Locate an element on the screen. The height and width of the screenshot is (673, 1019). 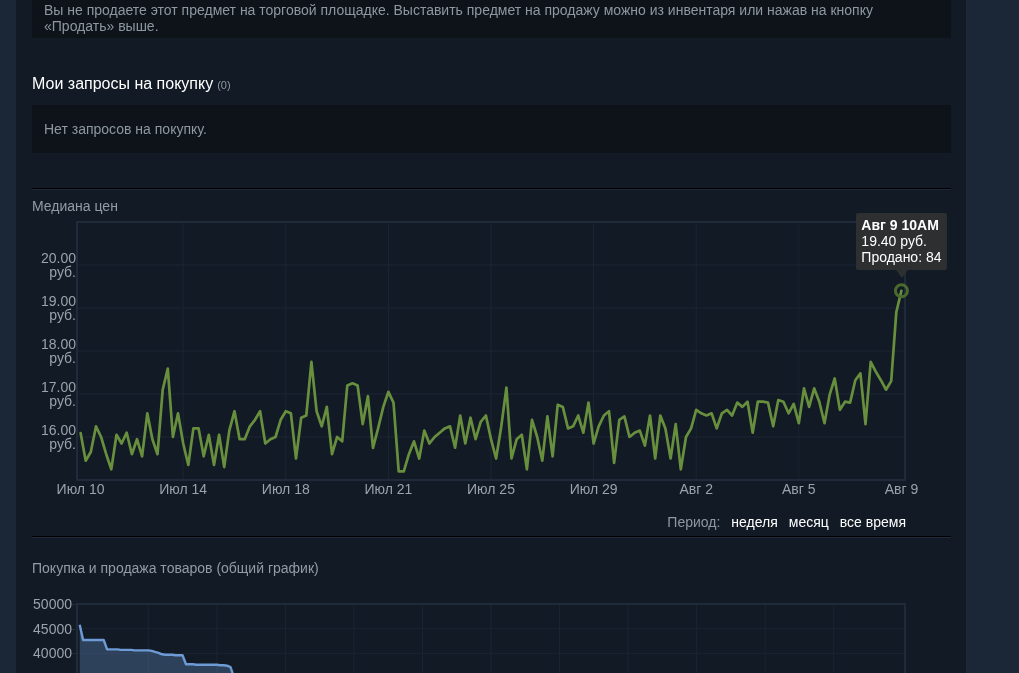
chart-title: Покупка и продажа товаров (общий график) is located at coordinates (175, 568).